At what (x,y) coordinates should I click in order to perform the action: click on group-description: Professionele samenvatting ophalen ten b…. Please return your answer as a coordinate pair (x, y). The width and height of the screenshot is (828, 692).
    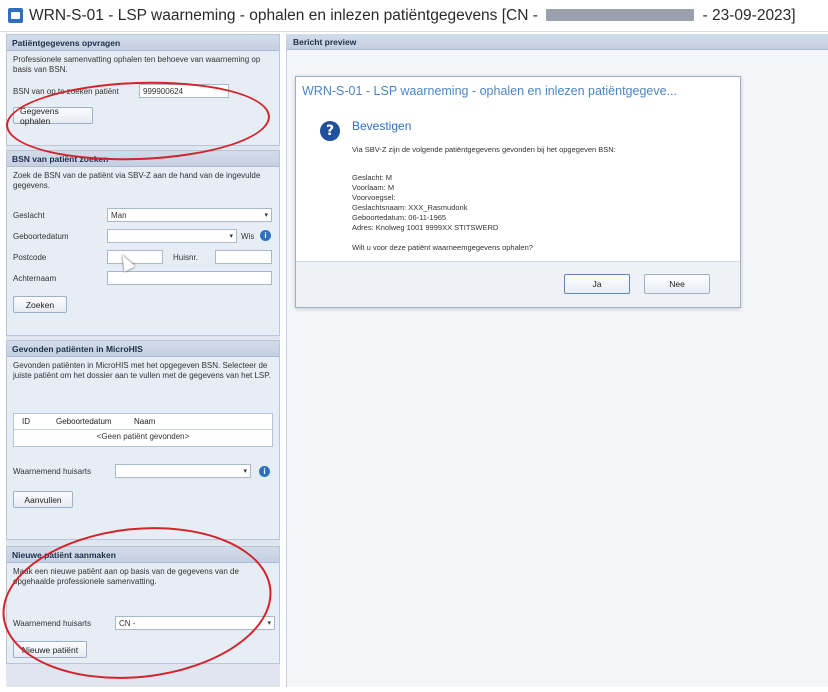
    Looking at the image, I should click on (137, 64).